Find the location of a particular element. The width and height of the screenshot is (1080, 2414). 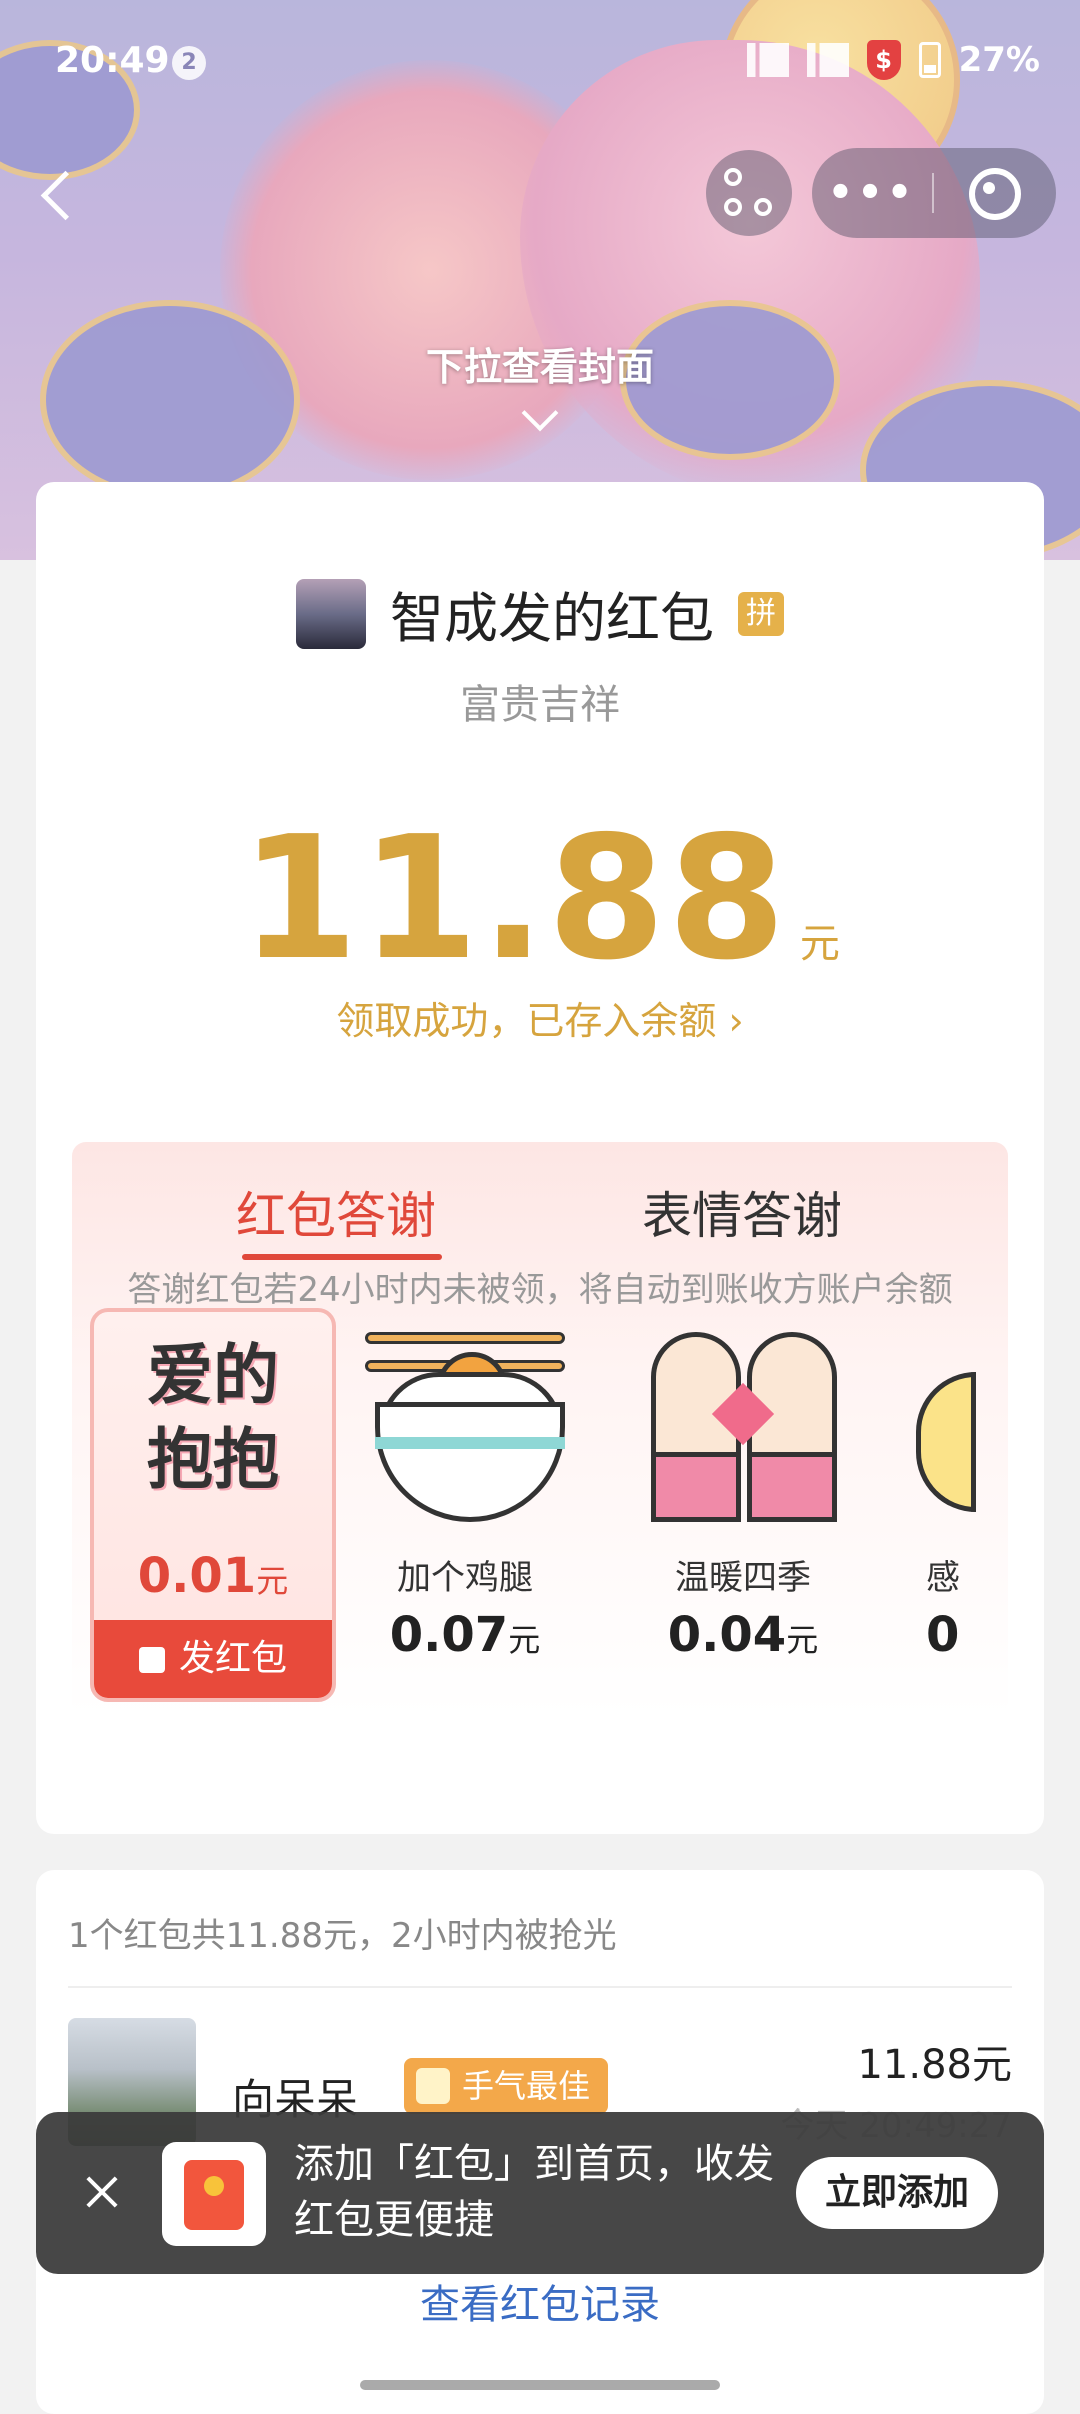

sender-row: 智成发的红包 拼 is located at coordinates (540, 613).